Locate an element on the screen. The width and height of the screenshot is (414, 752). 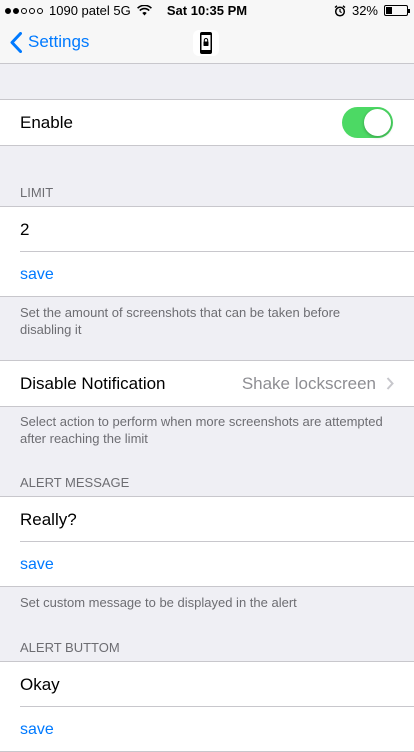
alert-message-save-button: save is located at coordinates (207, 564).